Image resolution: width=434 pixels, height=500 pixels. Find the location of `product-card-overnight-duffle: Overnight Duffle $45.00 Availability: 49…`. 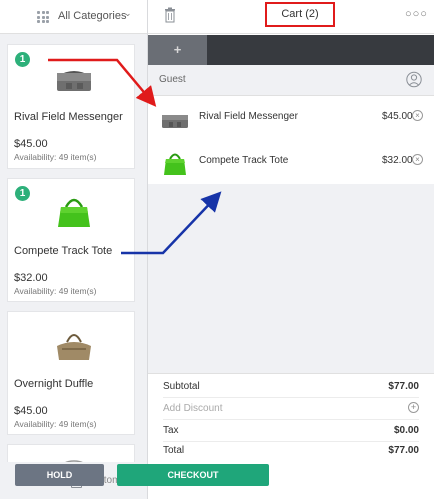

product-card-overnight-duffle: Overnight Duffle $45.00 Availability: 49… is located at coordinates (71, 373).